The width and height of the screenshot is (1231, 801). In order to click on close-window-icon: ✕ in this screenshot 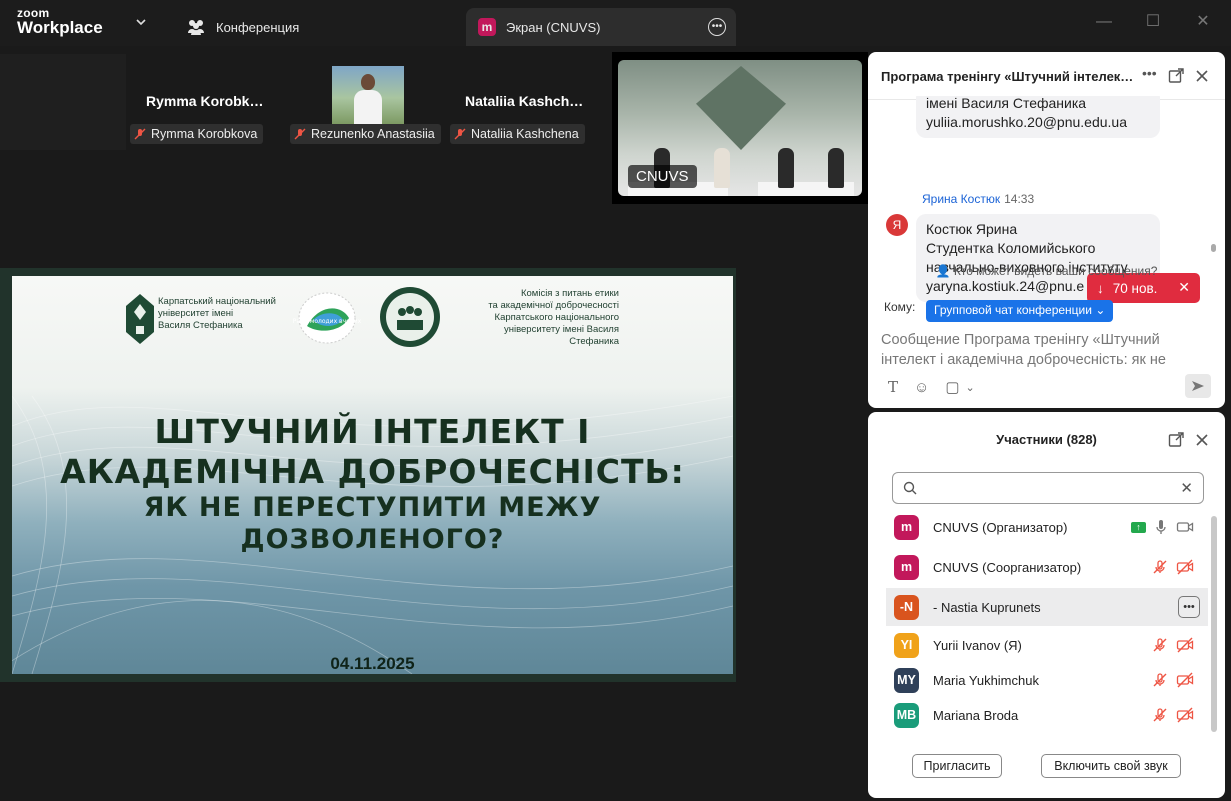, I will do `click(1203, 22)`.